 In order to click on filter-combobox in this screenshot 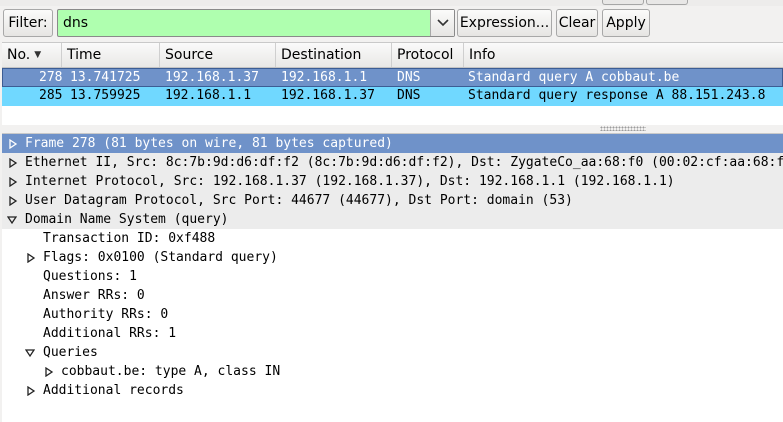, I will do `click(256, 23)`.